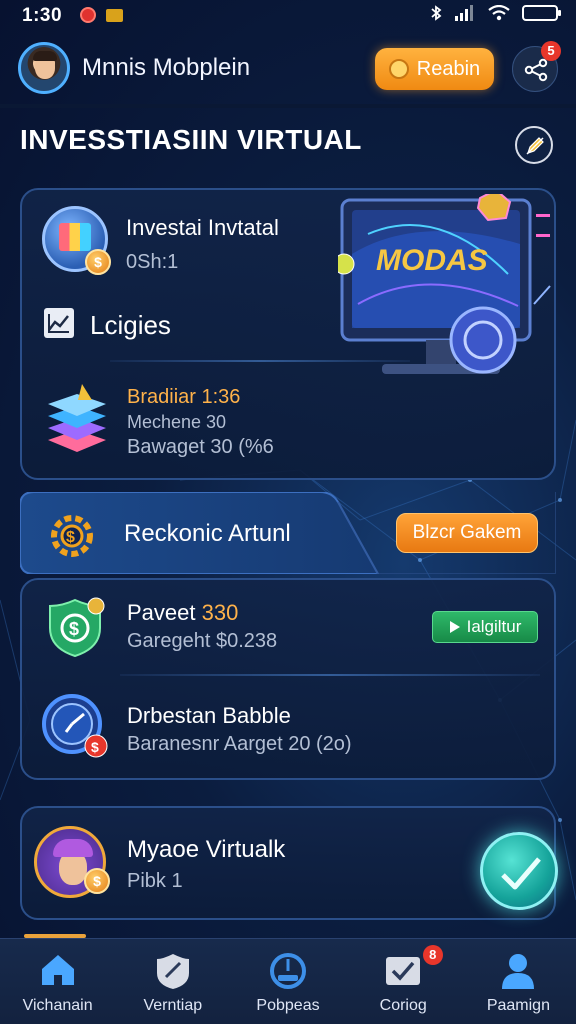 This screenshot has width=576, height=1024. I want to click on person-icon, so click(518, 971).